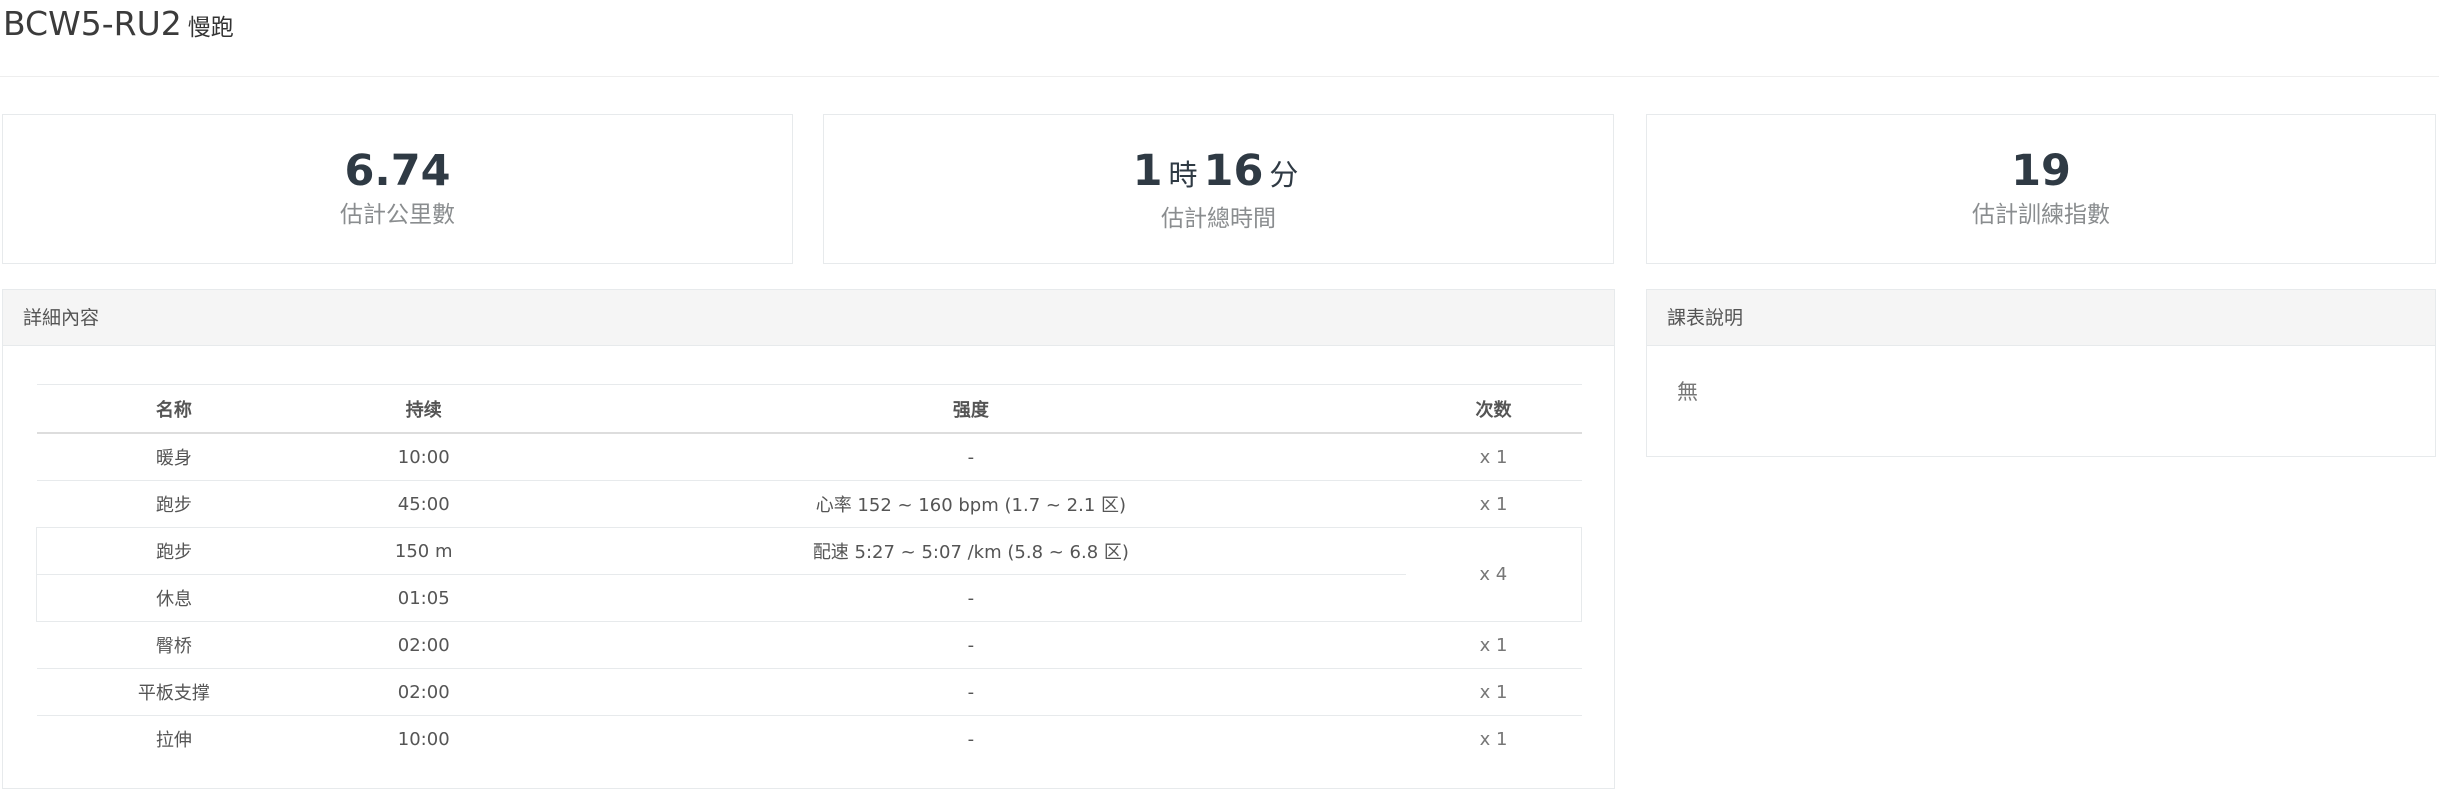 The width and height of the screenshot is (2439, 790). What do you see at coordinates (1147, 171) in the screenshot?
I see `stat-hours: 1` at bounding box center [1147, 171].